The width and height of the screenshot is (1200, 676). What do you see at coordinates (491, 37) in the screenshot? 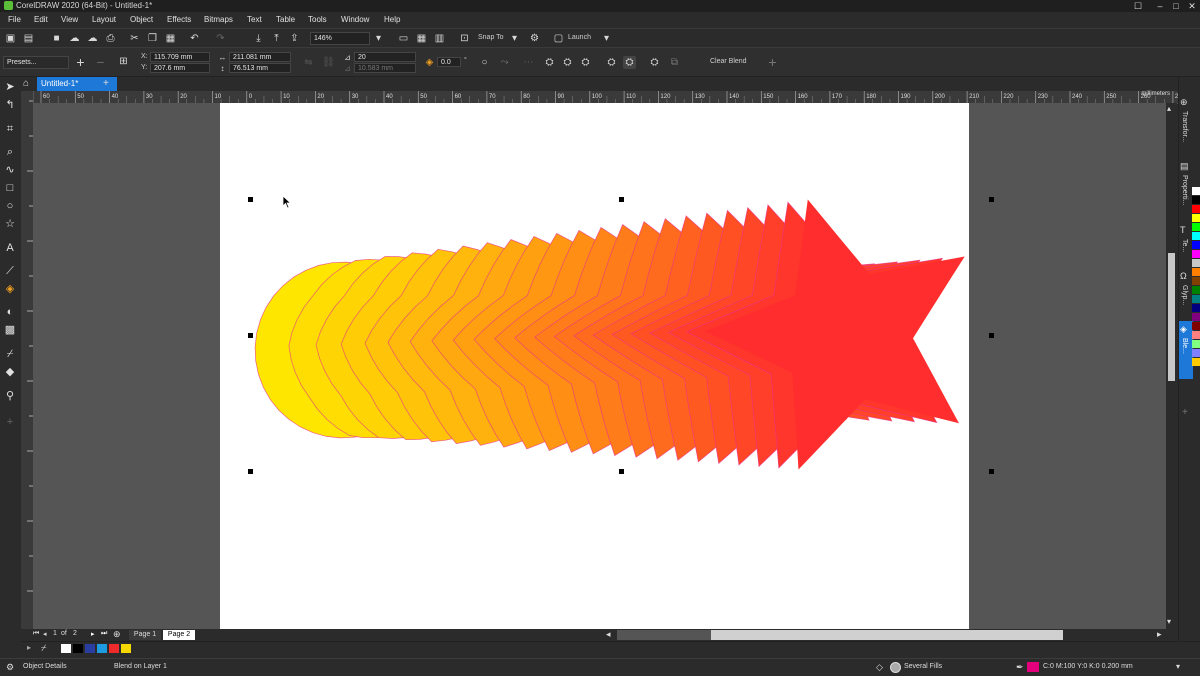
I see `snap-to-label: Snap To` at bounding box center [491, 37].